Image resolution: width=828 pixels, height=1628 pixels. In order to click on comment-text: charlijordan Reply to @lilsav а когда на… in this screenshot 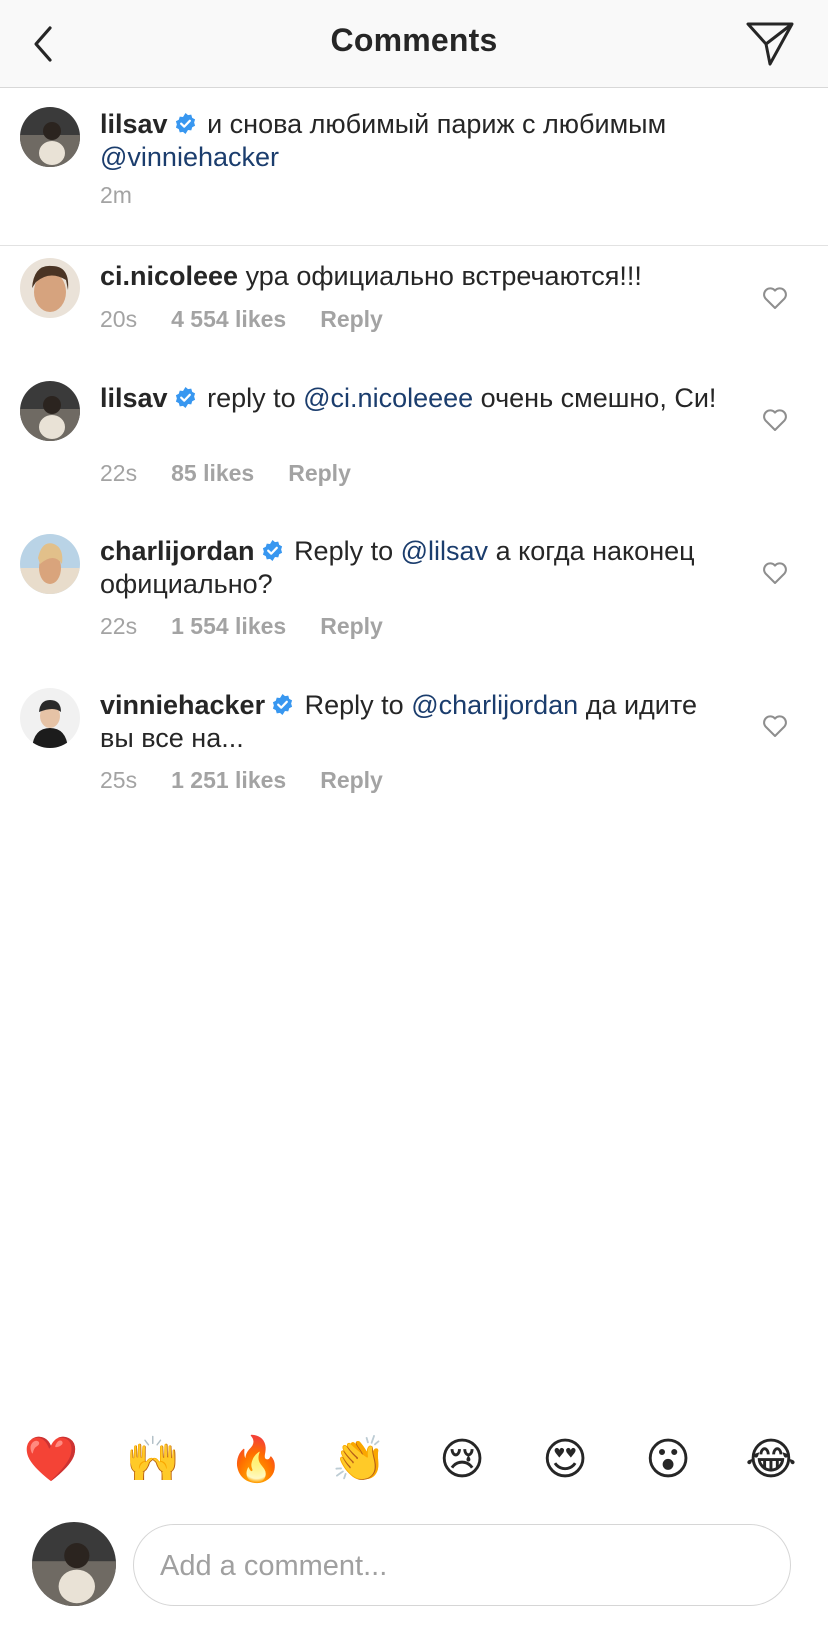, I will do `click(410, 568)`.